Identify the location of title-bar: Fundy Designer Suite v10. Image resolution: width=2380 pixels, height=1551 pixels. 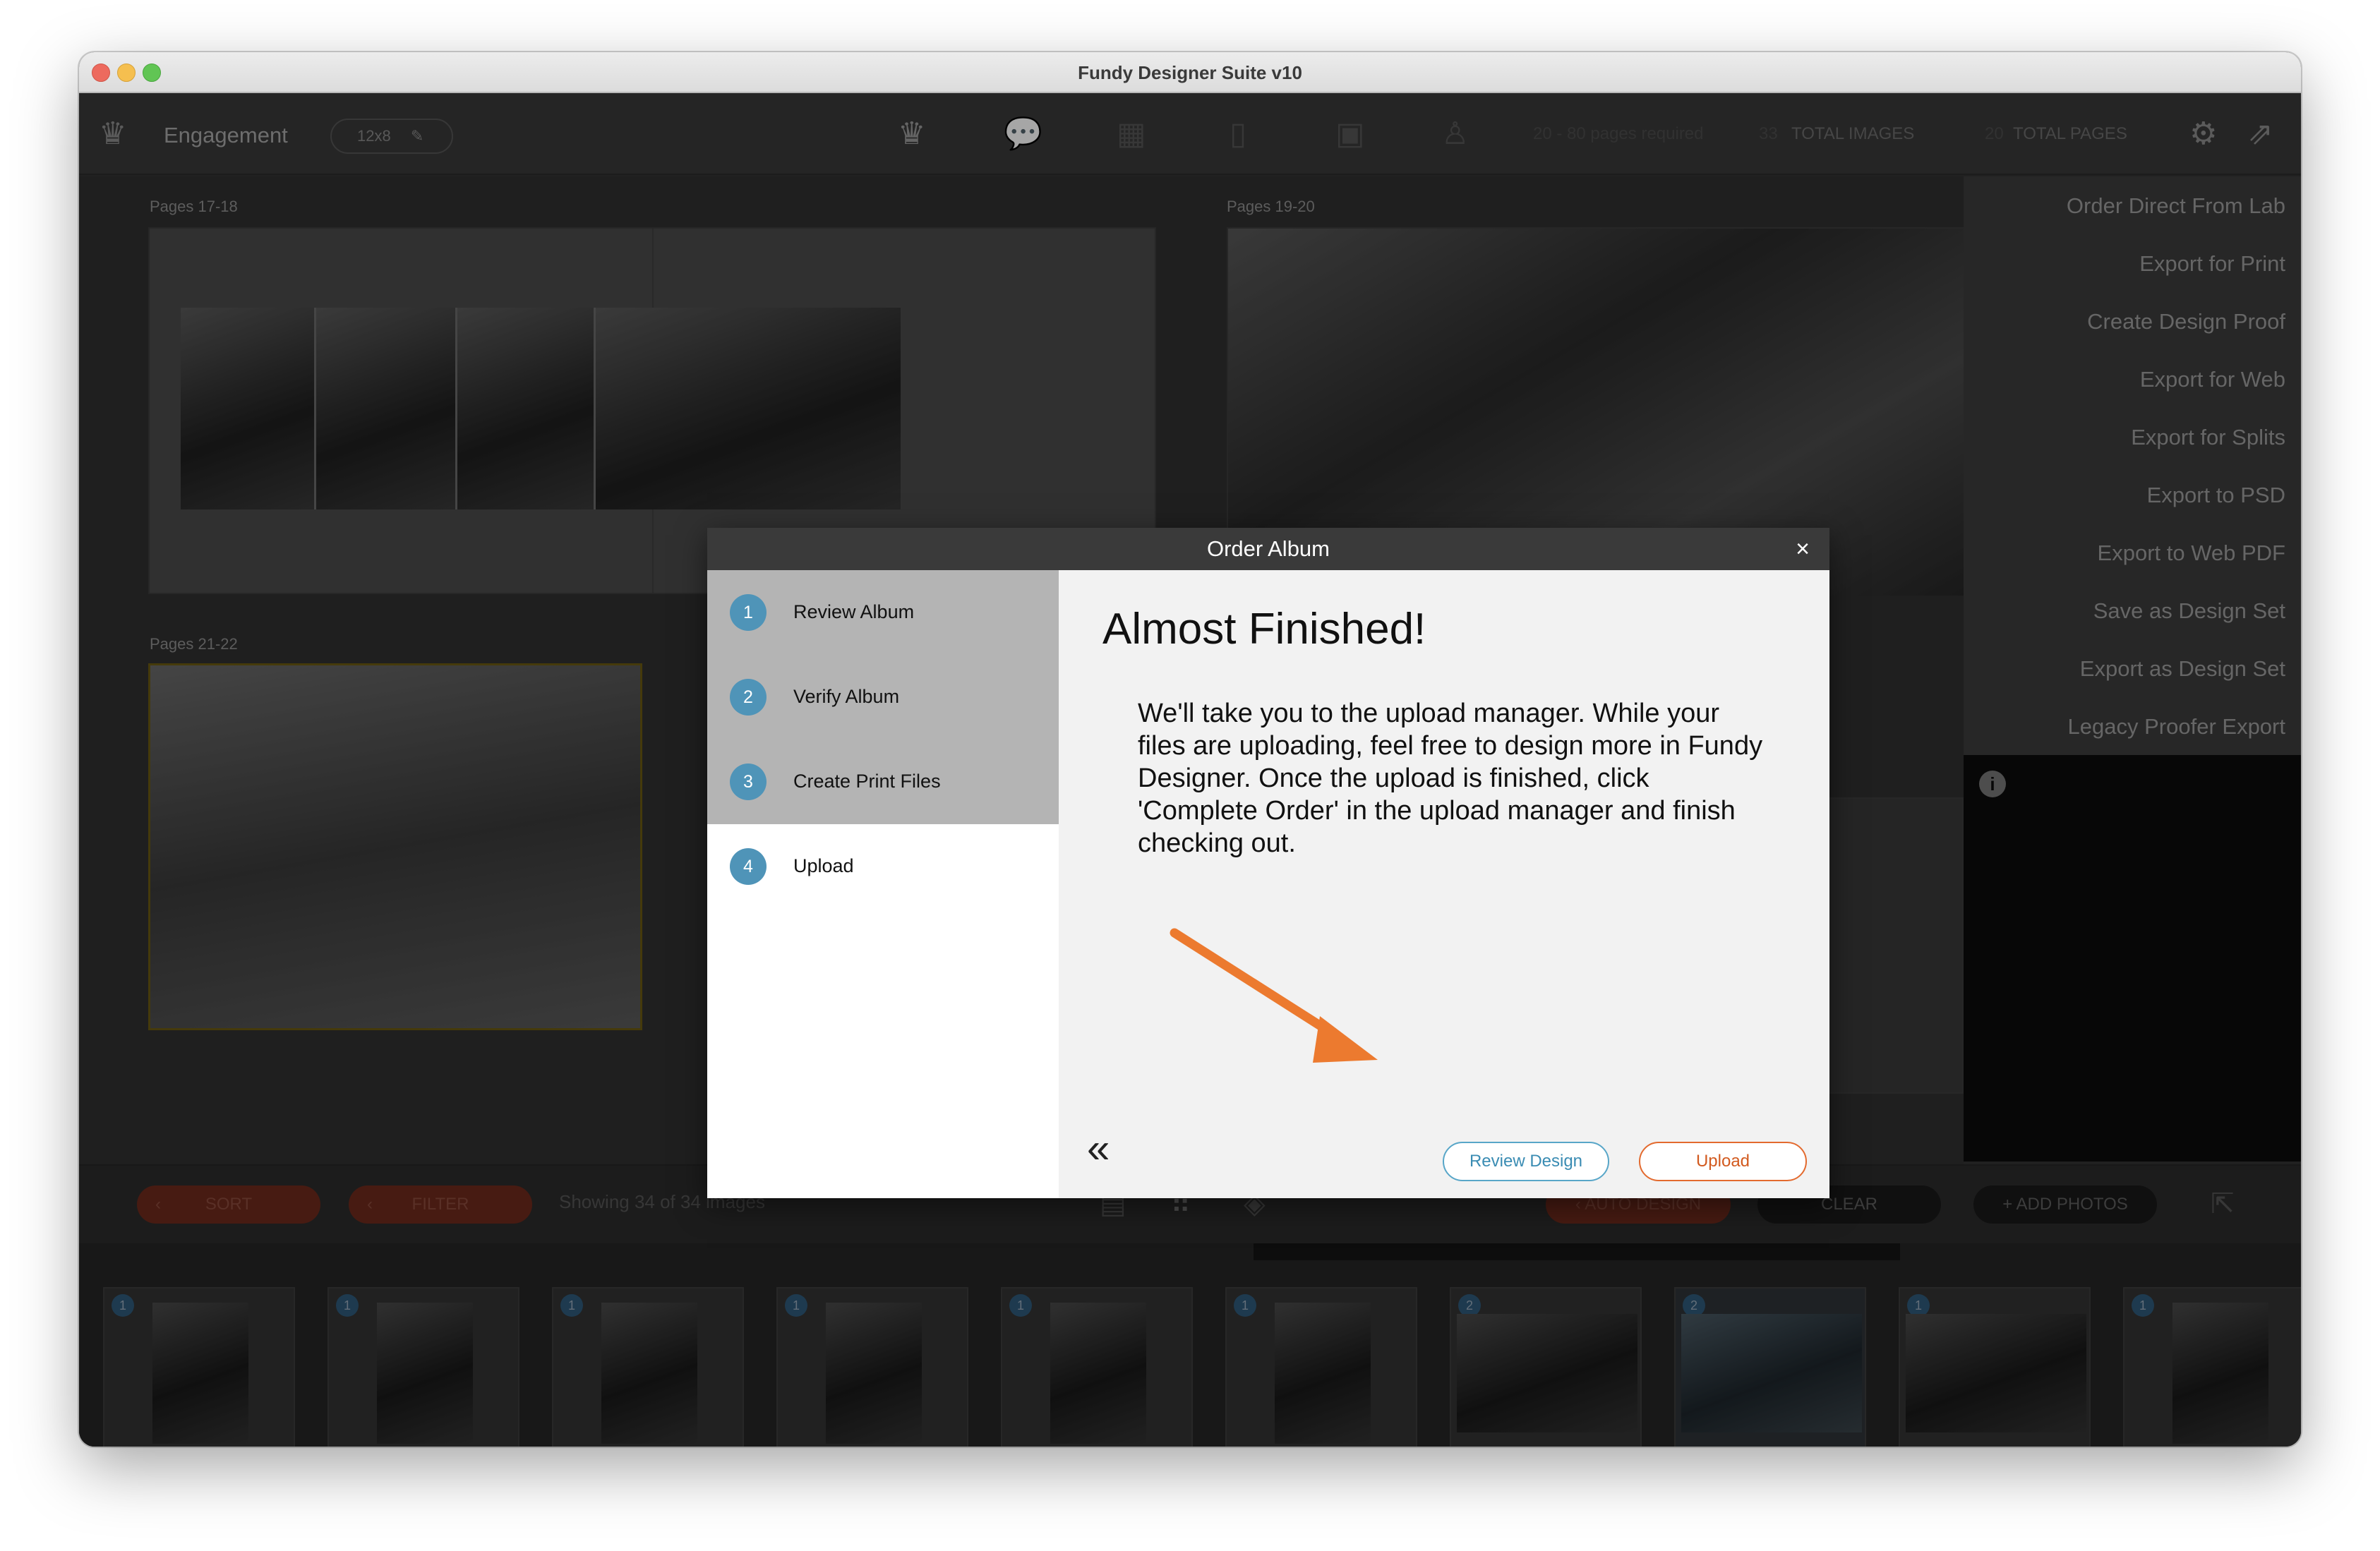
(1190, 72).